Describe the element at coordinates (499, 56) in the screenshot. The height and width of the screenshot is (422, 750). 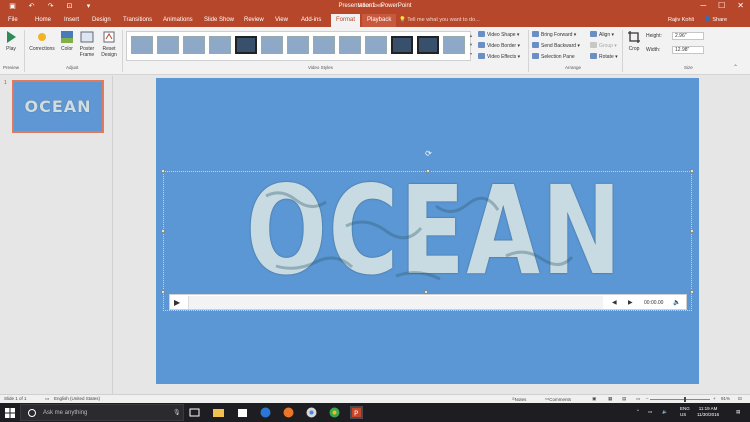
I see `video-effects-button: Video Effects ▾` at that location.